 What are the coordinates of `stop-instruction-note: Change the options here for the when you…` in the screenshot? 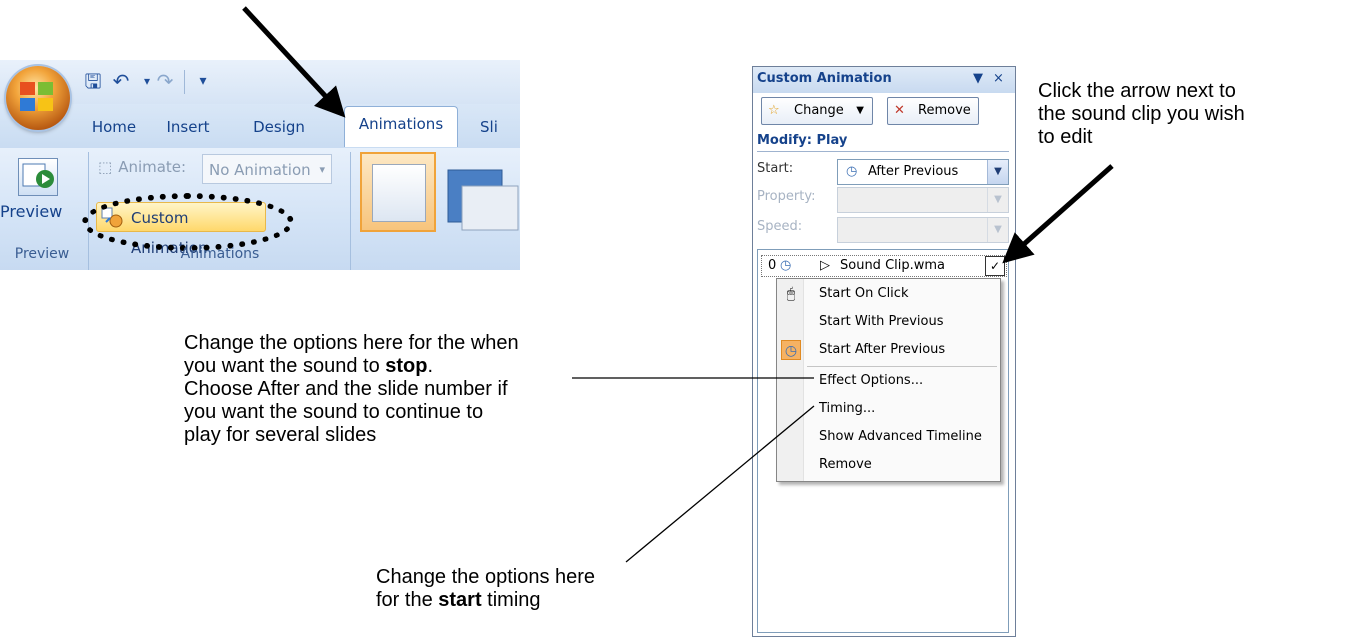 It's located at (351, 389).